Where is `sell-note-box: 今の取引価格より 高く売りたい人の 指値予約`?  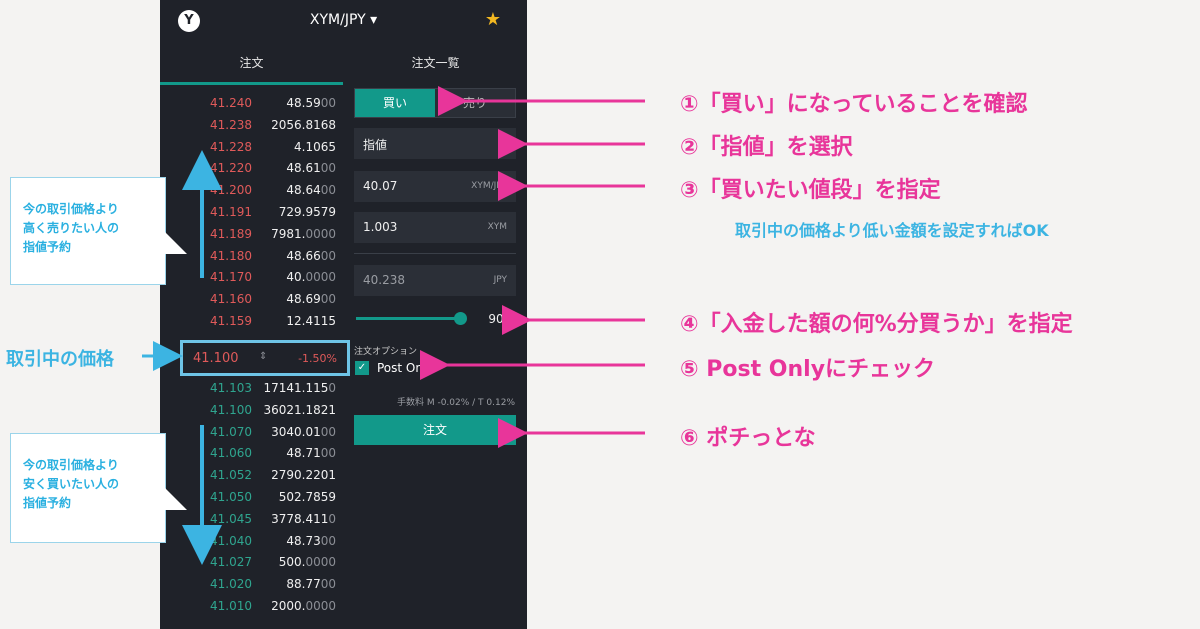
sell-note-box: 今の取引価格より 高く売りたい人の 指値予約 is located at coordinates (88, 231).